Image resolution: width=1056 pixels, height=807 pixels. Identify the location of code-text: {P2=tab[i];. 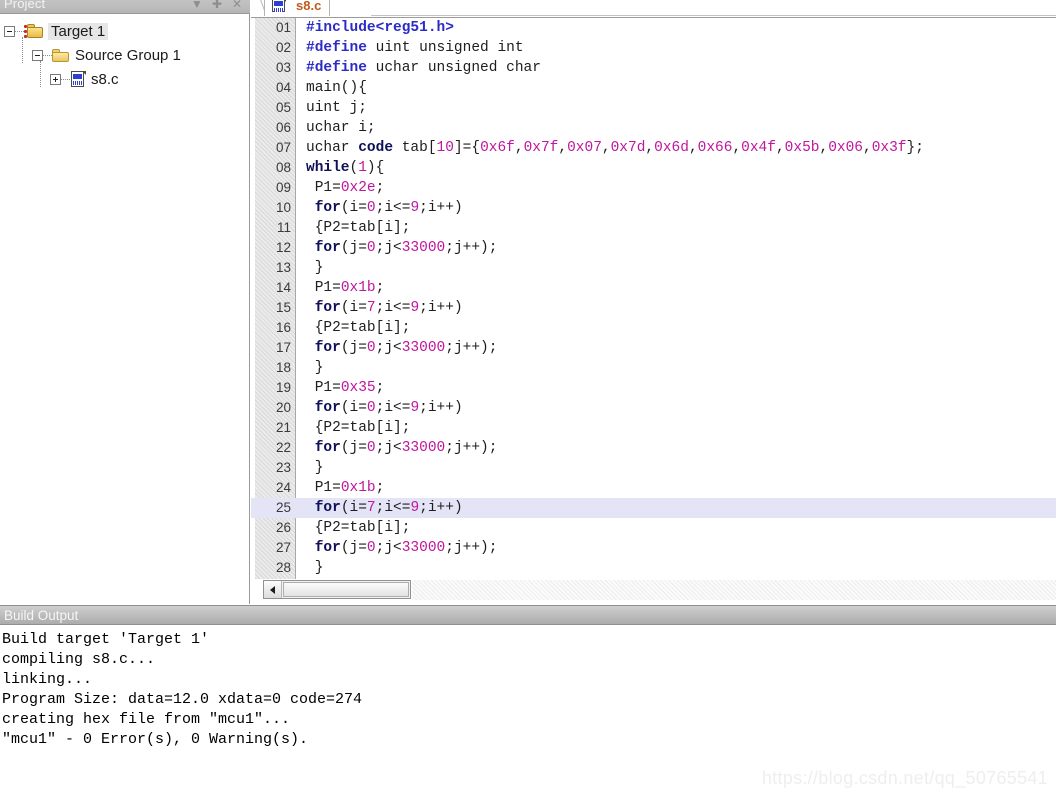
(358, 428).